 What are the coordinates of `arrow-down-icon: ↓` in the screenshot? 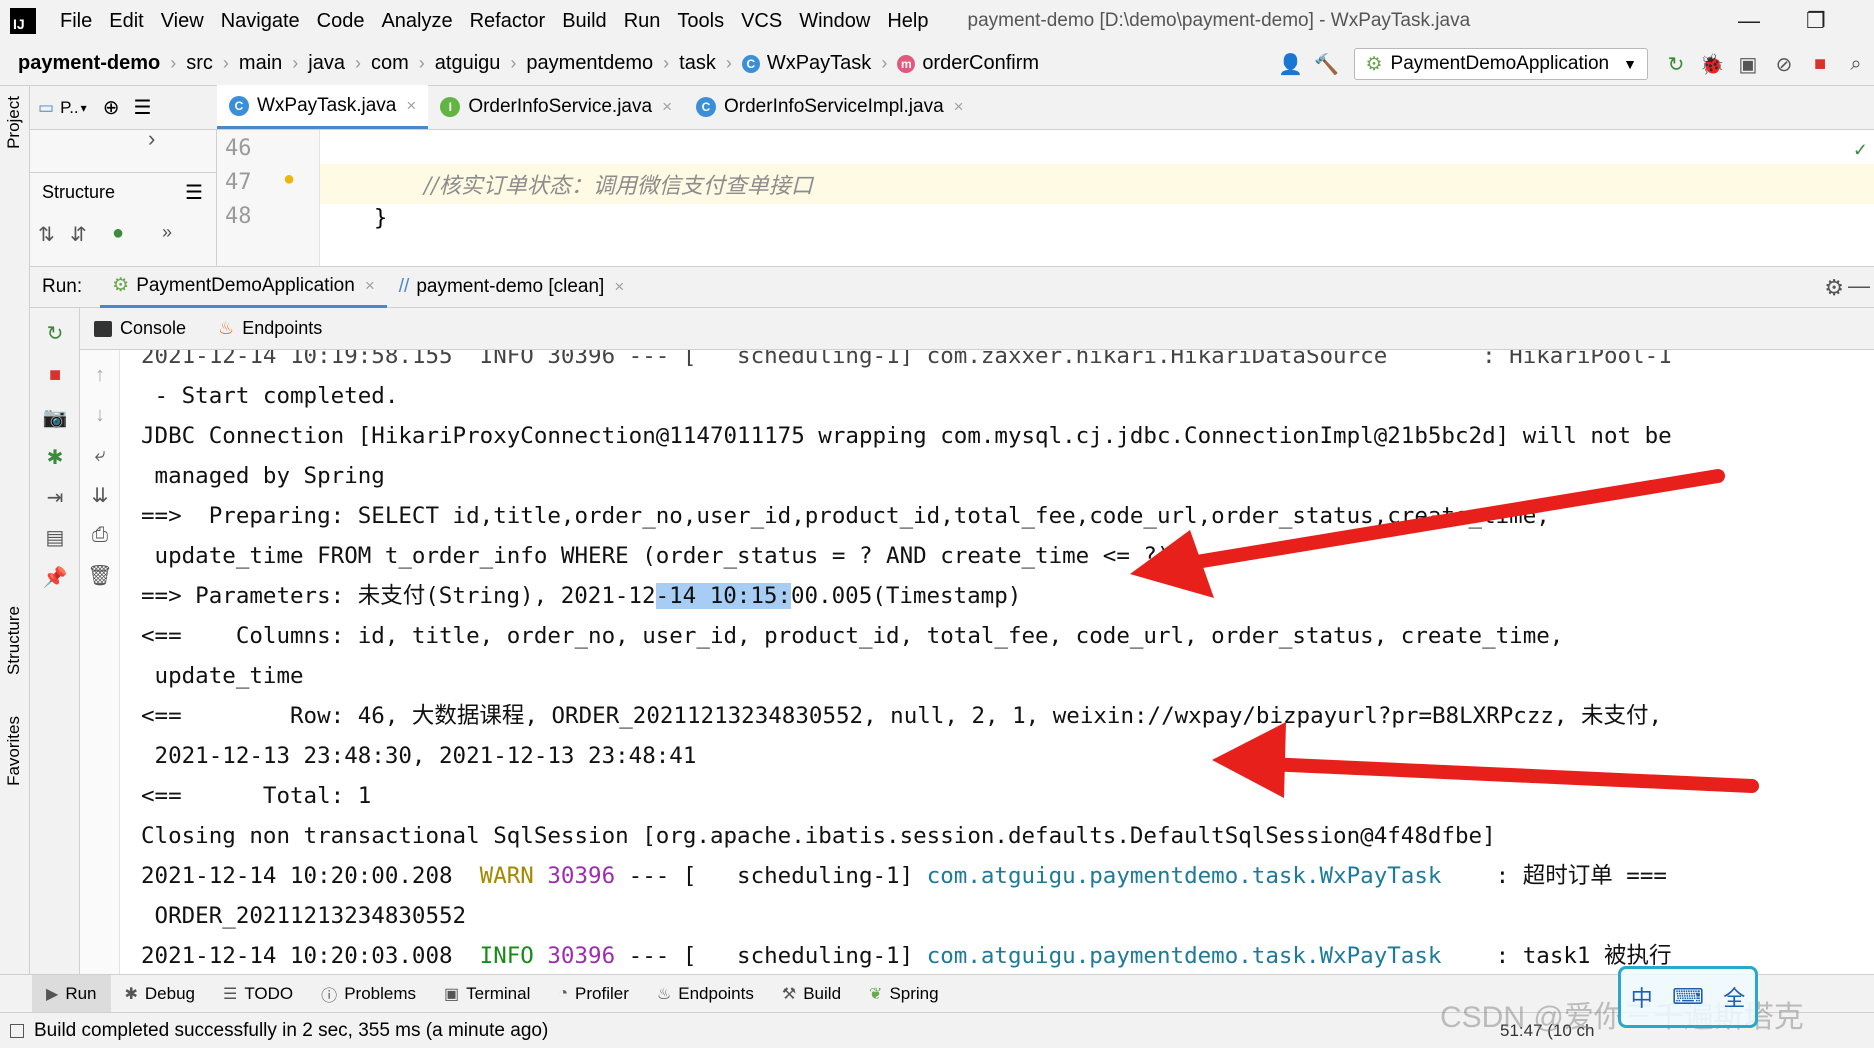 It's located at (100, 415).